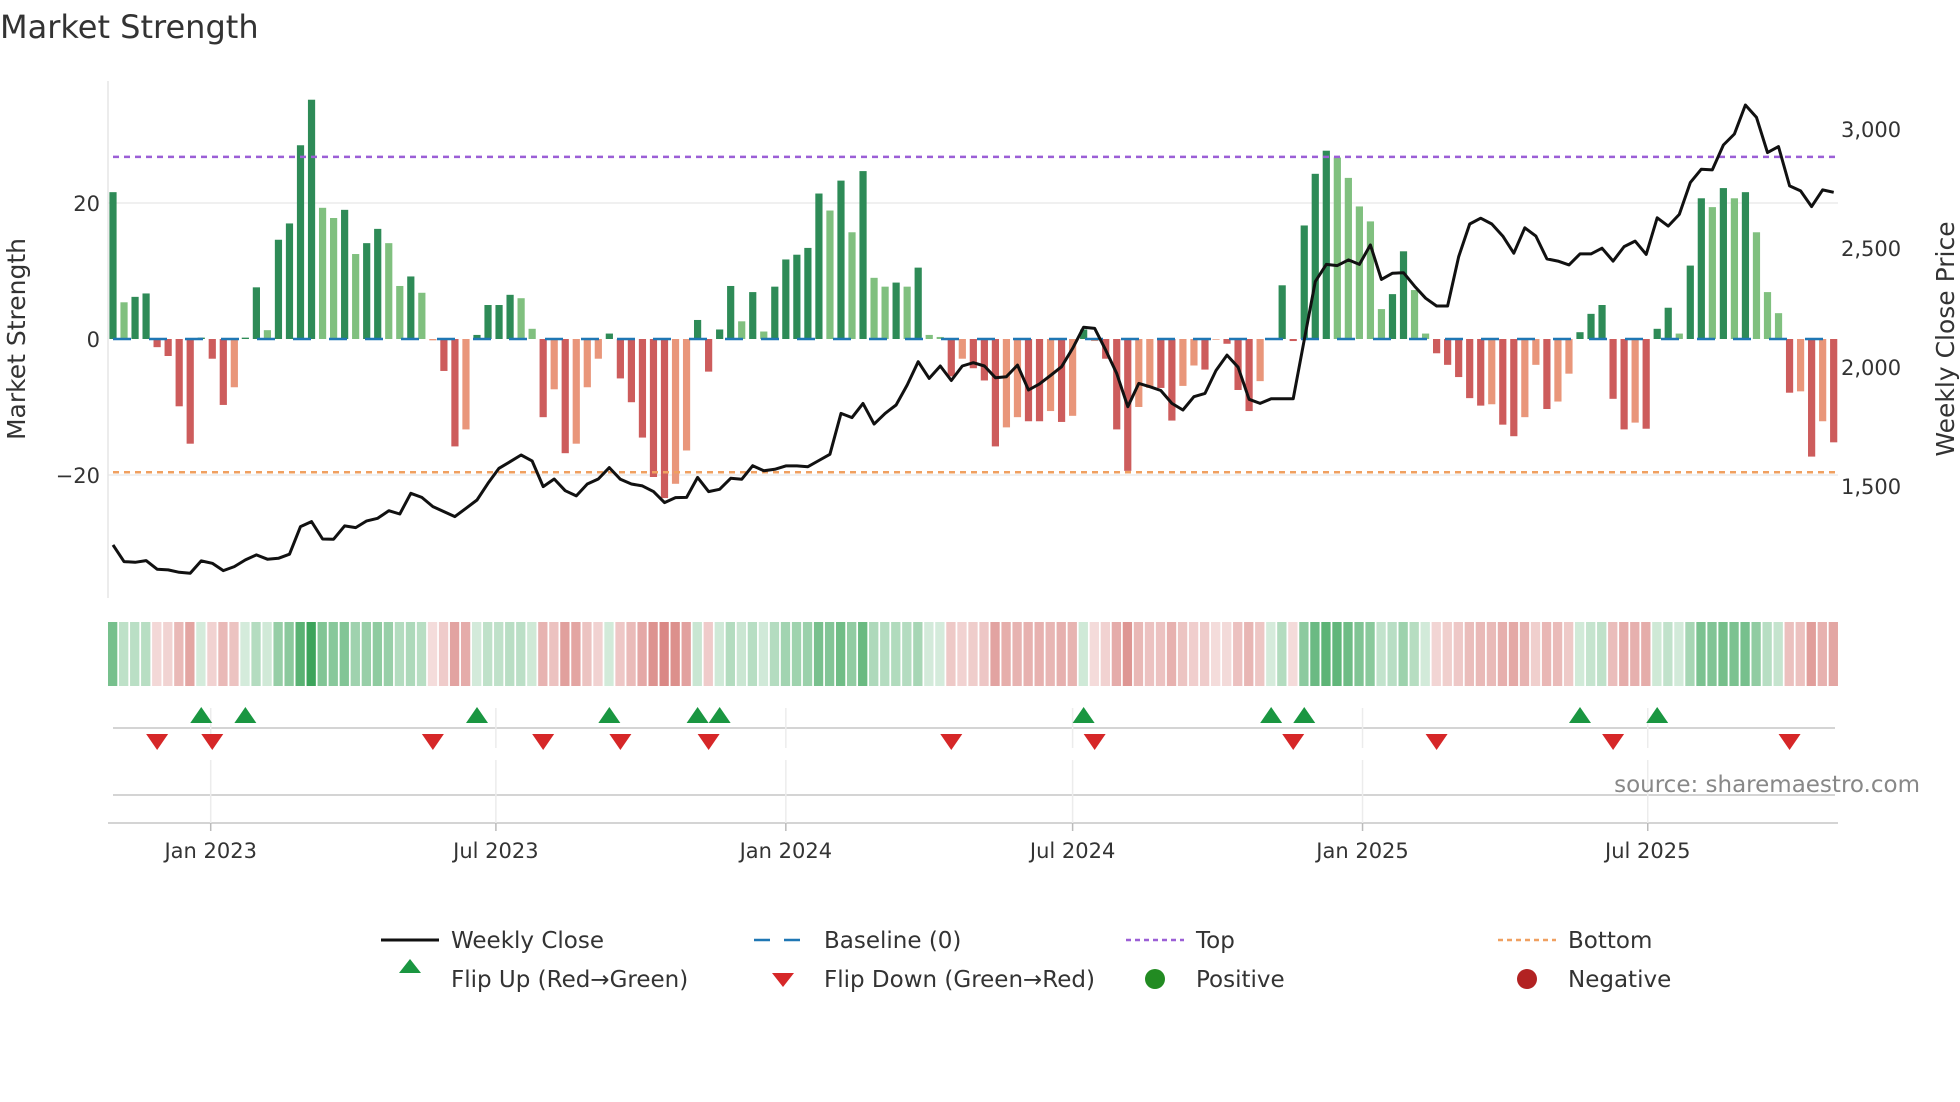 The width and height of the screenshot is (1960, 1102). I want to click on legend-up-triangle-icon, so click(410, 966).